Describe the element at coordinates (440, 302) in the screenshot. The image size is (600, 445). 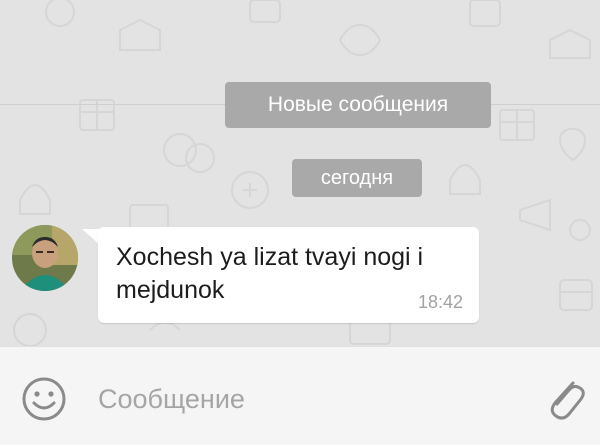
I see `message-timestamp: 18:42` at that location.